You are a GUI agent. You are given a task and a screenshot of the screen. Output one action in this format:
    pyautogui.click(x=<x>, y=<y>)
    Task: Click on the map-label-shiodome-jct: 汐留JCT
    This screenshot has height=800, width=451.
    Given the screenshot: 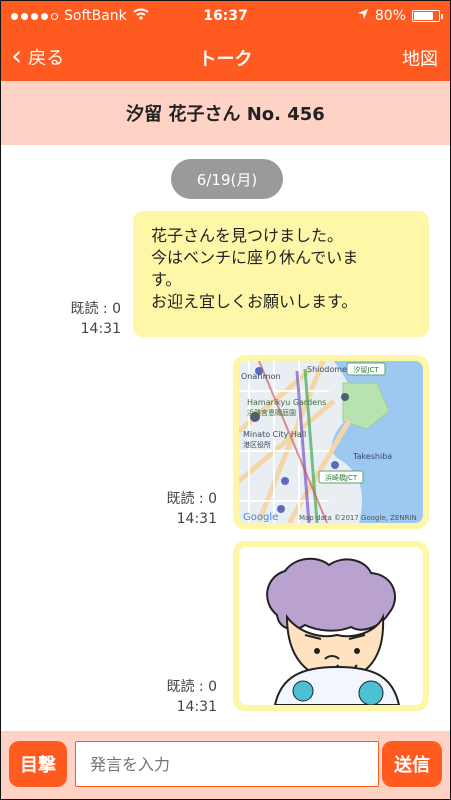 What is the action you would take?
    pyautogui.click(x=366, y=369)
    